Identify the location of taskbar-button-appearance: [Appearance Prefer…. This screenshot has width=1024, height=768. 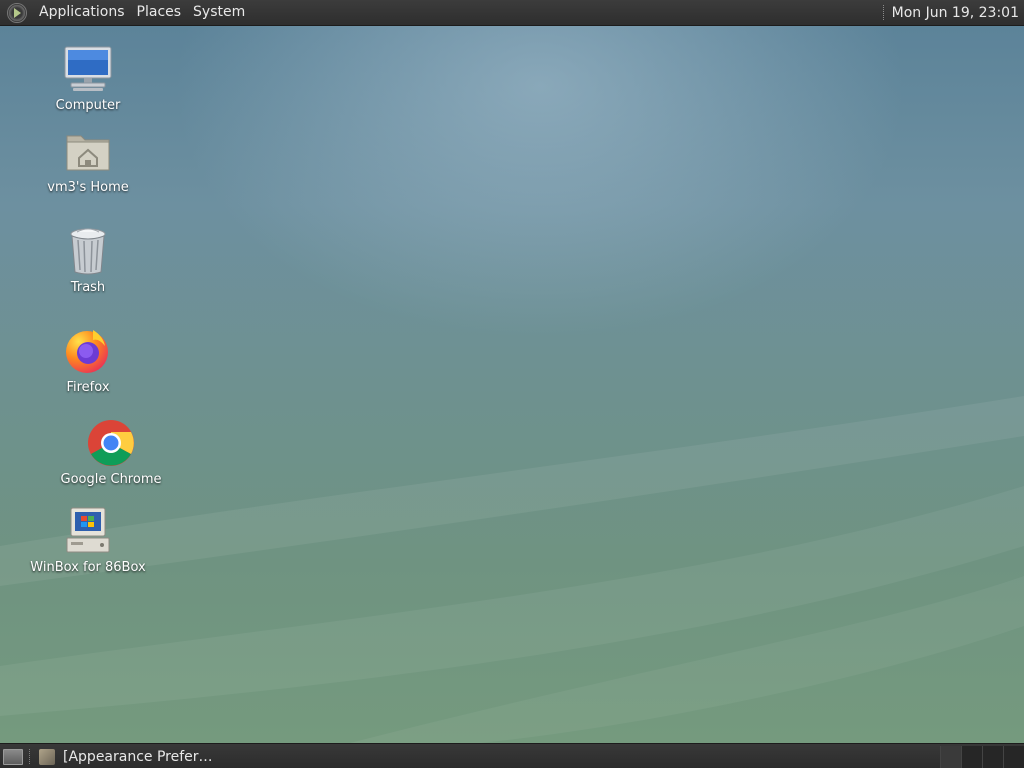
(130, 756).